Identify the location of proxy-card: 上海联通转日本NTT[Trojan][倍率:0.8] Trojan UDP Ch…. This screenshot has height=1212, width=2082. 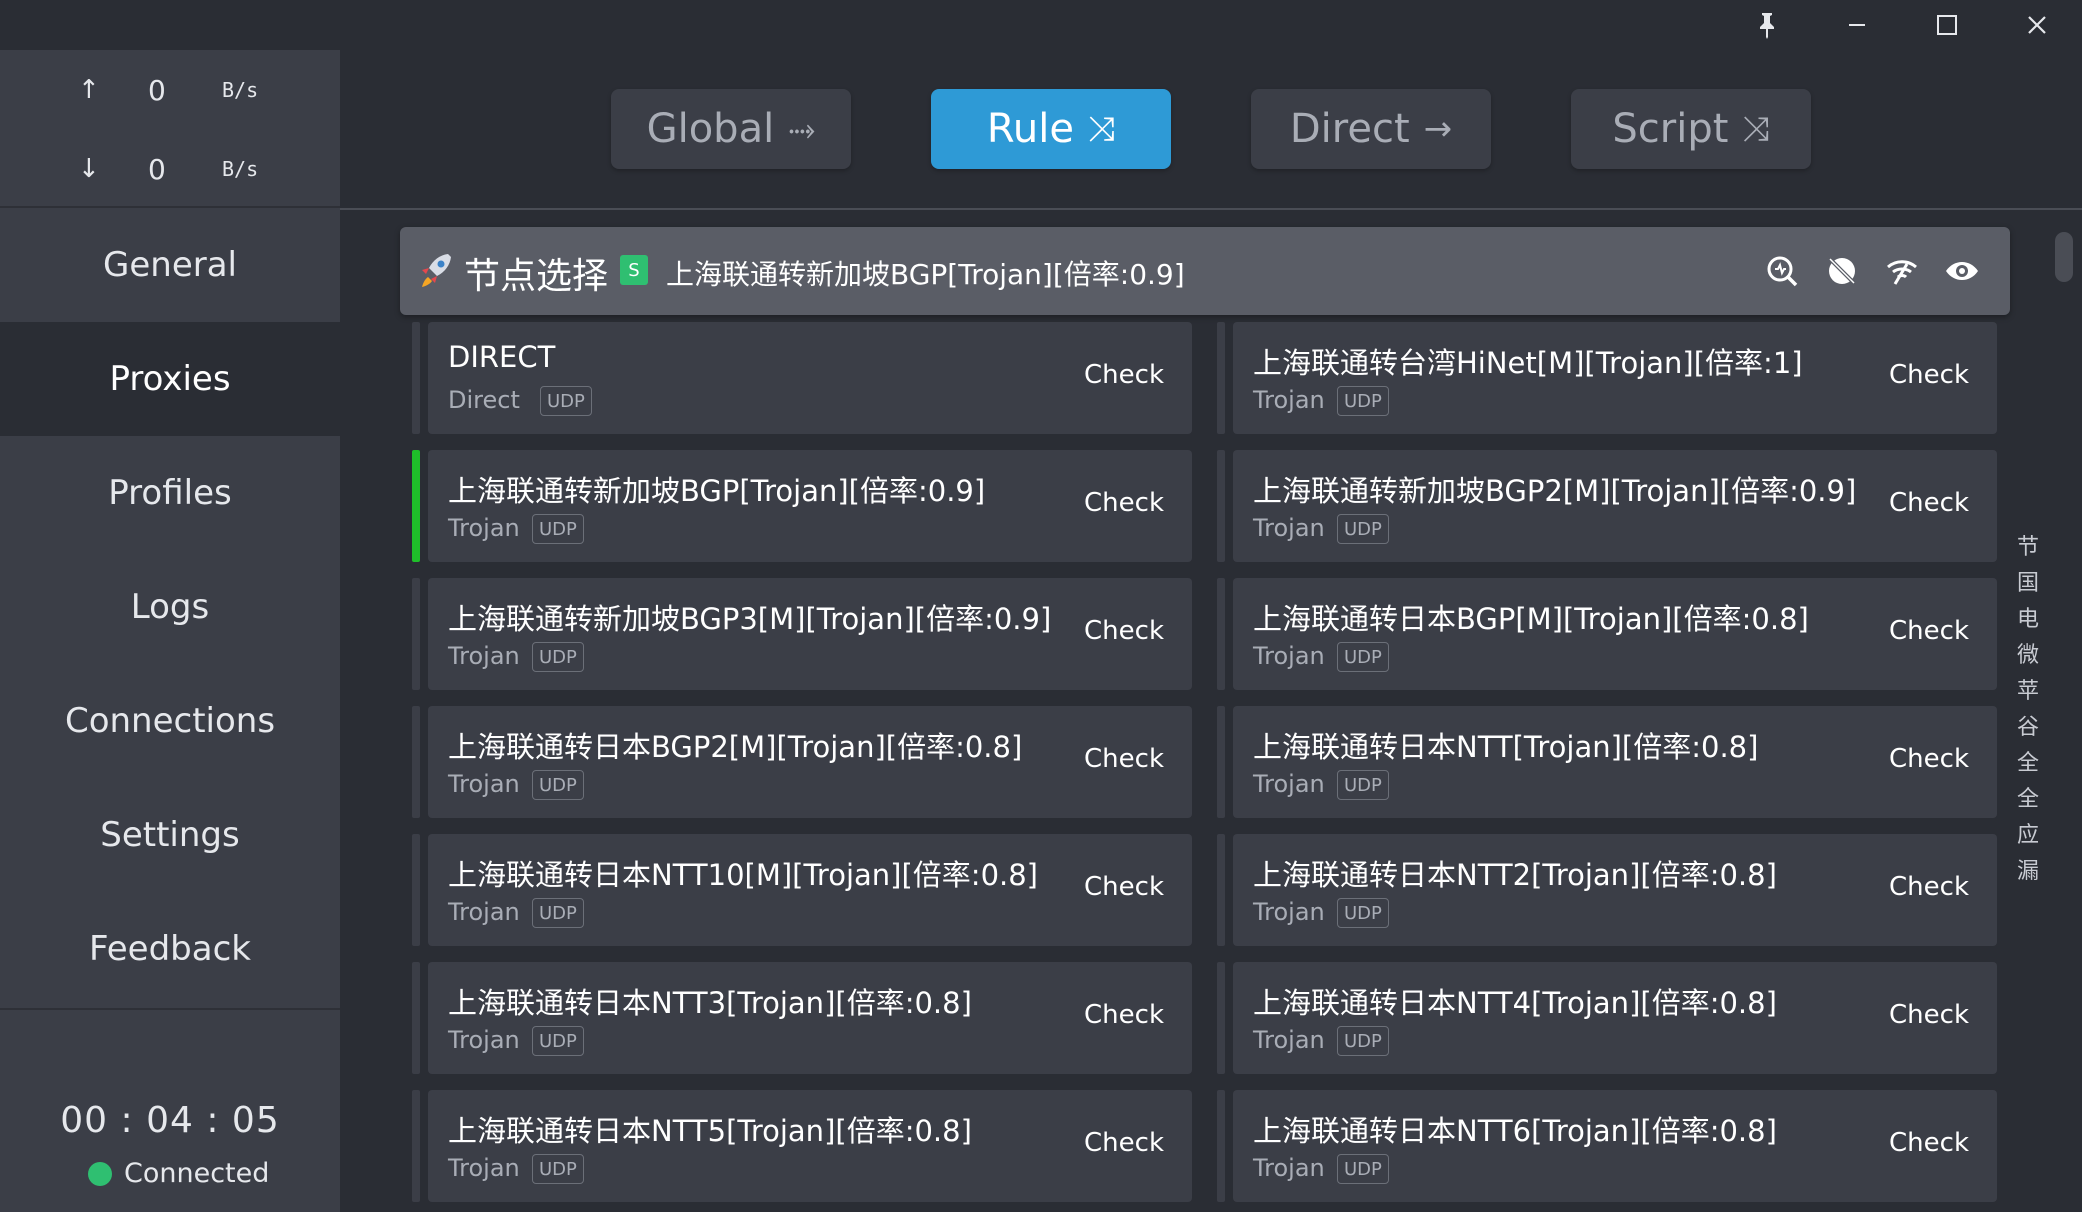
(1607, 762).